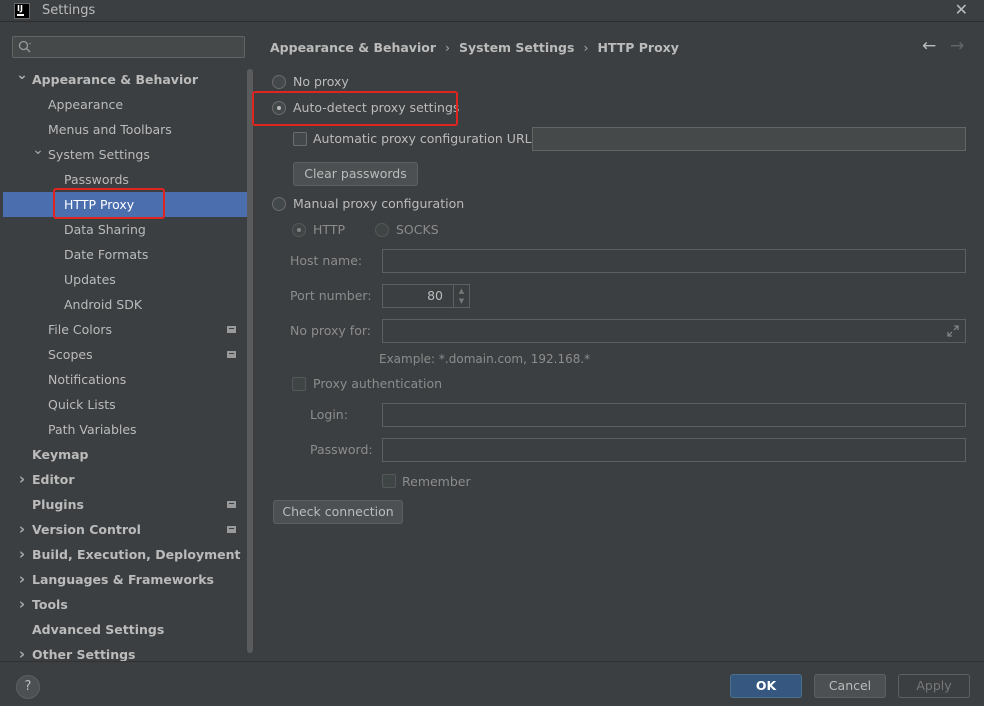 This screenshot has height=706, width=984. Describe the element at coordinates (341, 449) in the screenshot. I see `password-label: Password:` at that location.